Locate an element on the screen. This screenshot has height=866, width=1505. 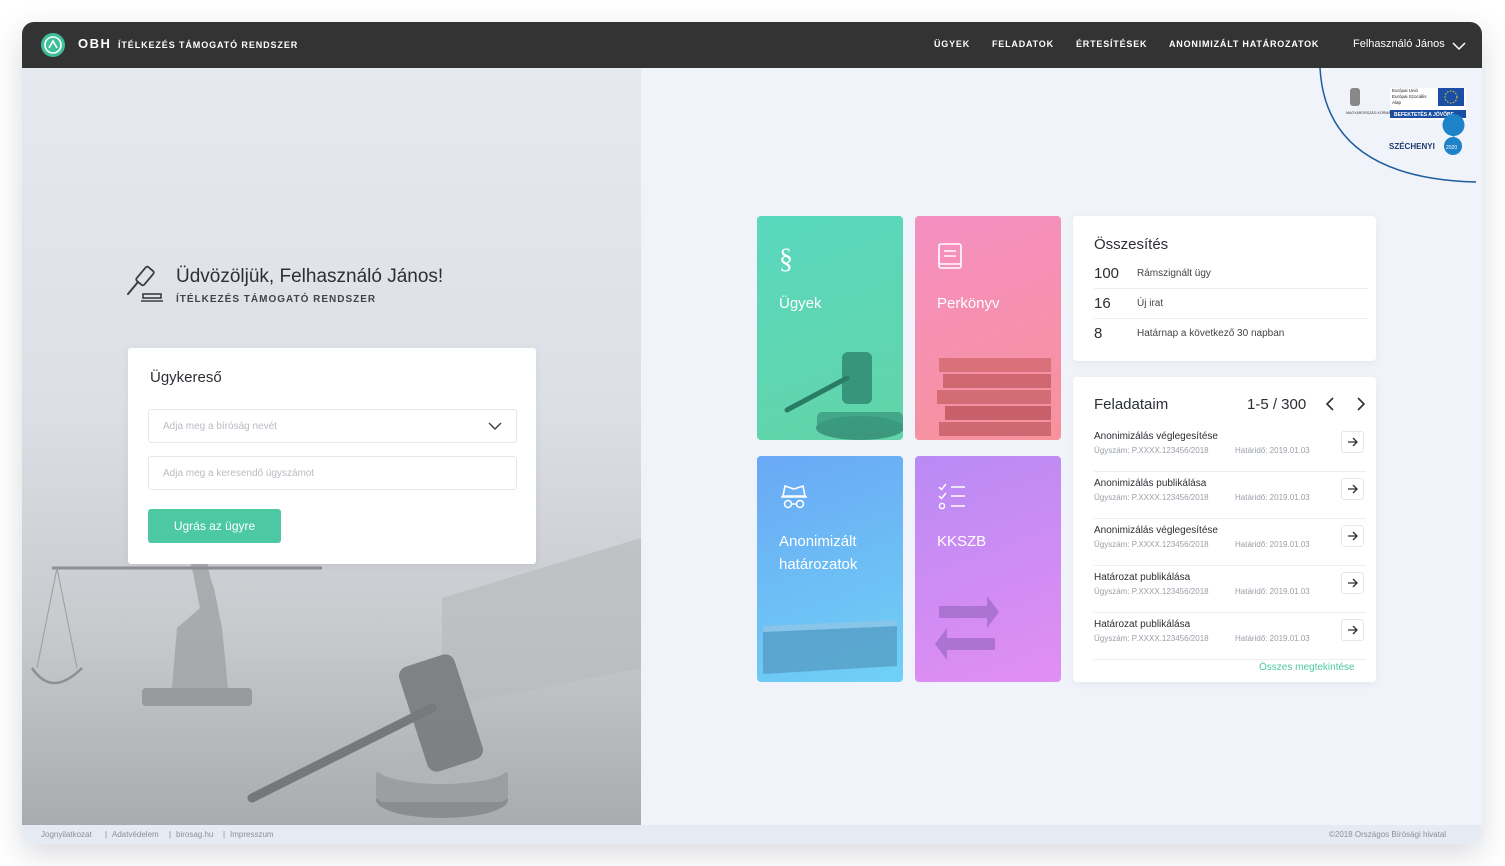
footer-link-impresszum: Impresszum is located at coordinates (252, 834).